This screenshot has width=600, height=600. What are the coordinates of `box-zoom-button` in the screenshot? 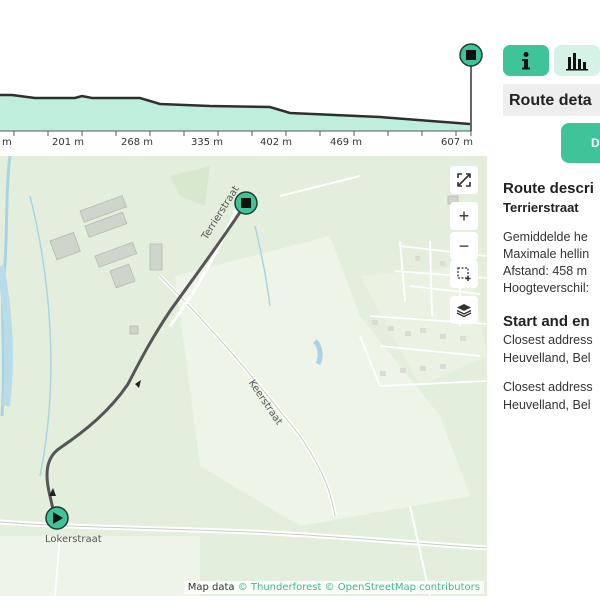 It's located at (464, 274).